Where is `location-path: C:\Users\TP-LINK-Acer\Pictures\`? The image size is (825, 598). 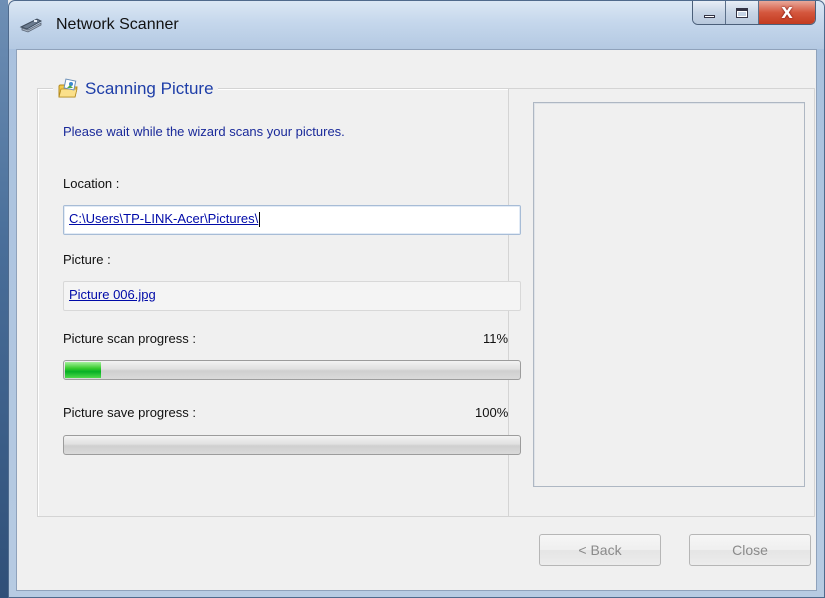 location-path: C:\Users\TP-LINK-Acer\Pictures\ is located at coordinates (163, 218).